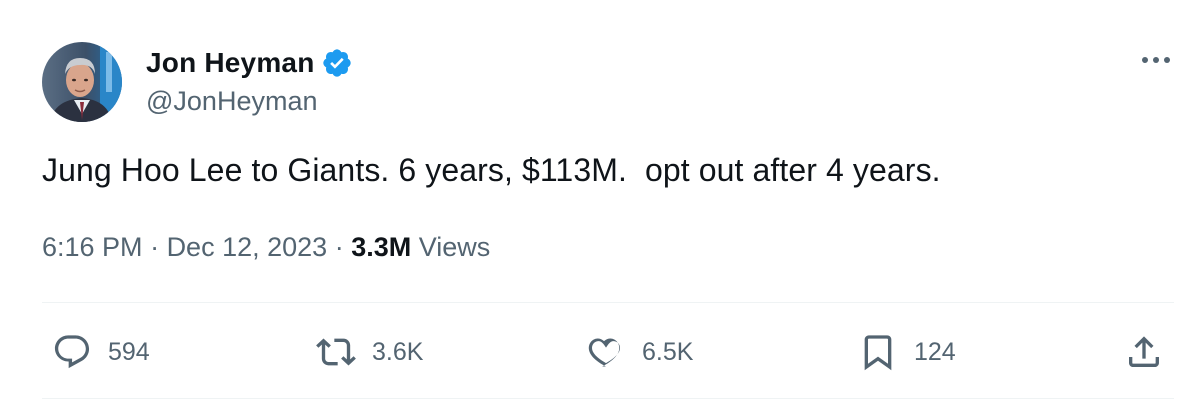 This screenshot has width=1204, height=406. I want to click on bookmark-count: 124, so click(935, 351).